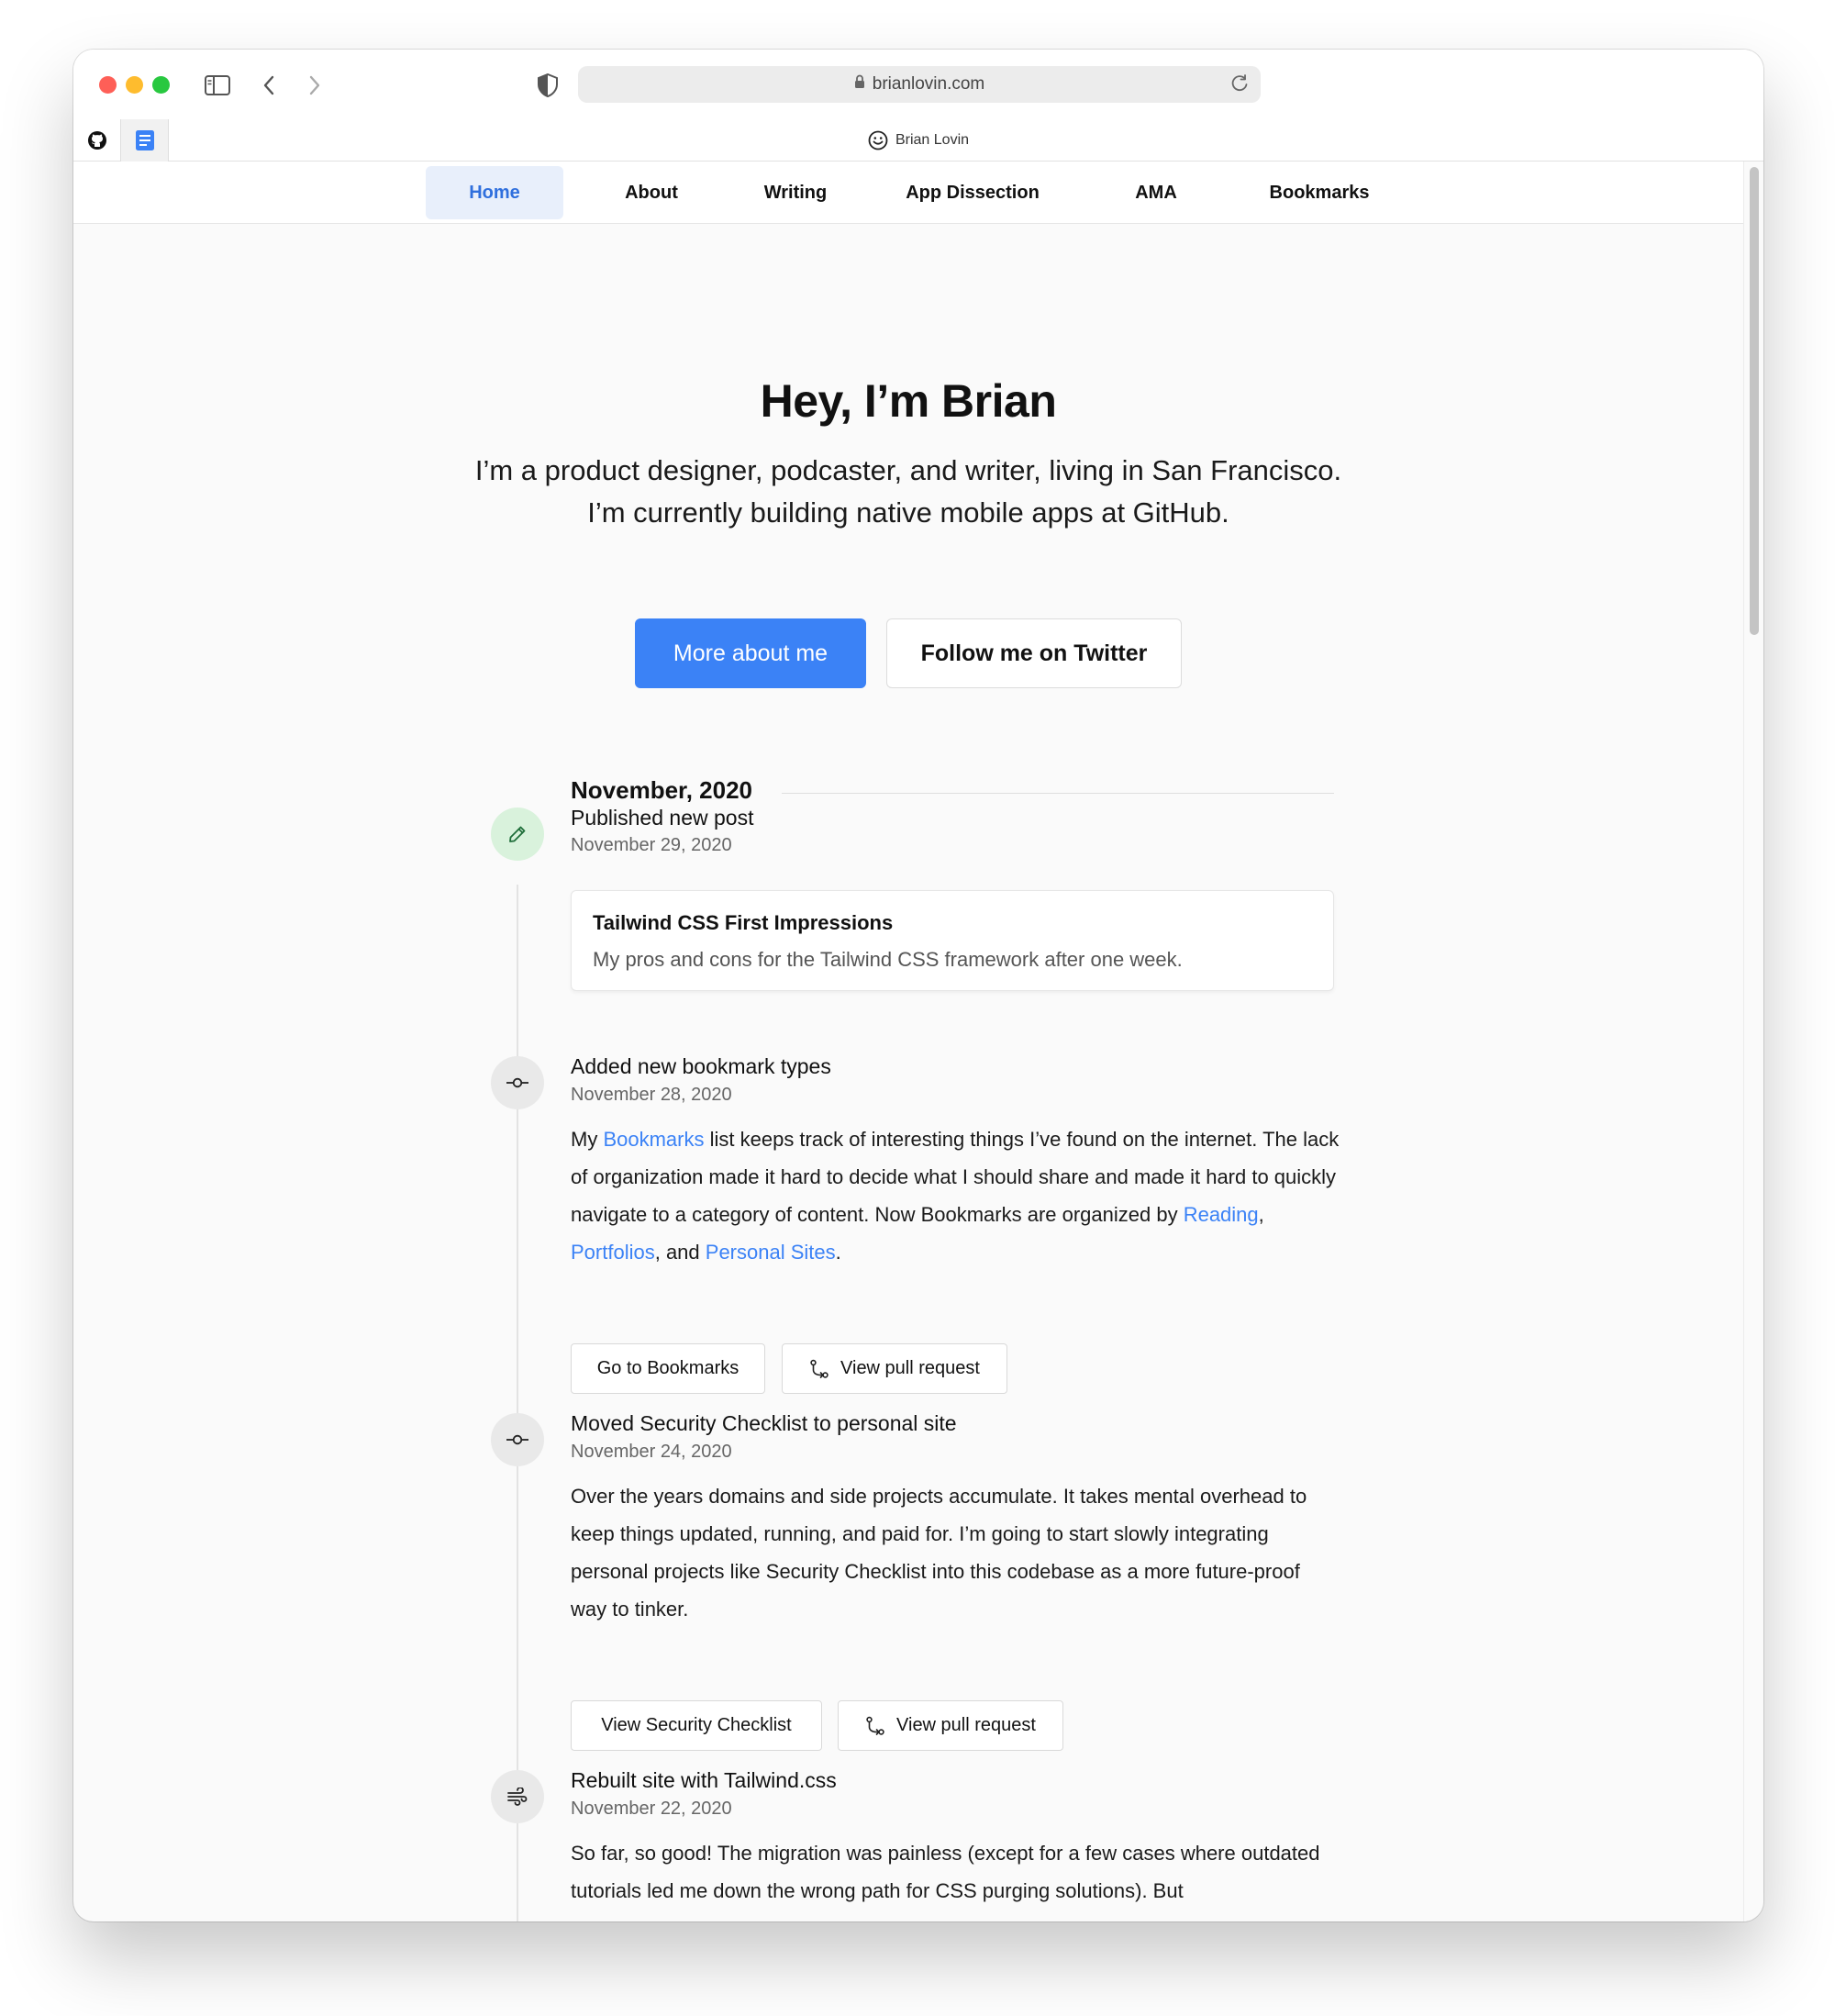  I want to click on nav-writing: Writing, so click(796, 192).